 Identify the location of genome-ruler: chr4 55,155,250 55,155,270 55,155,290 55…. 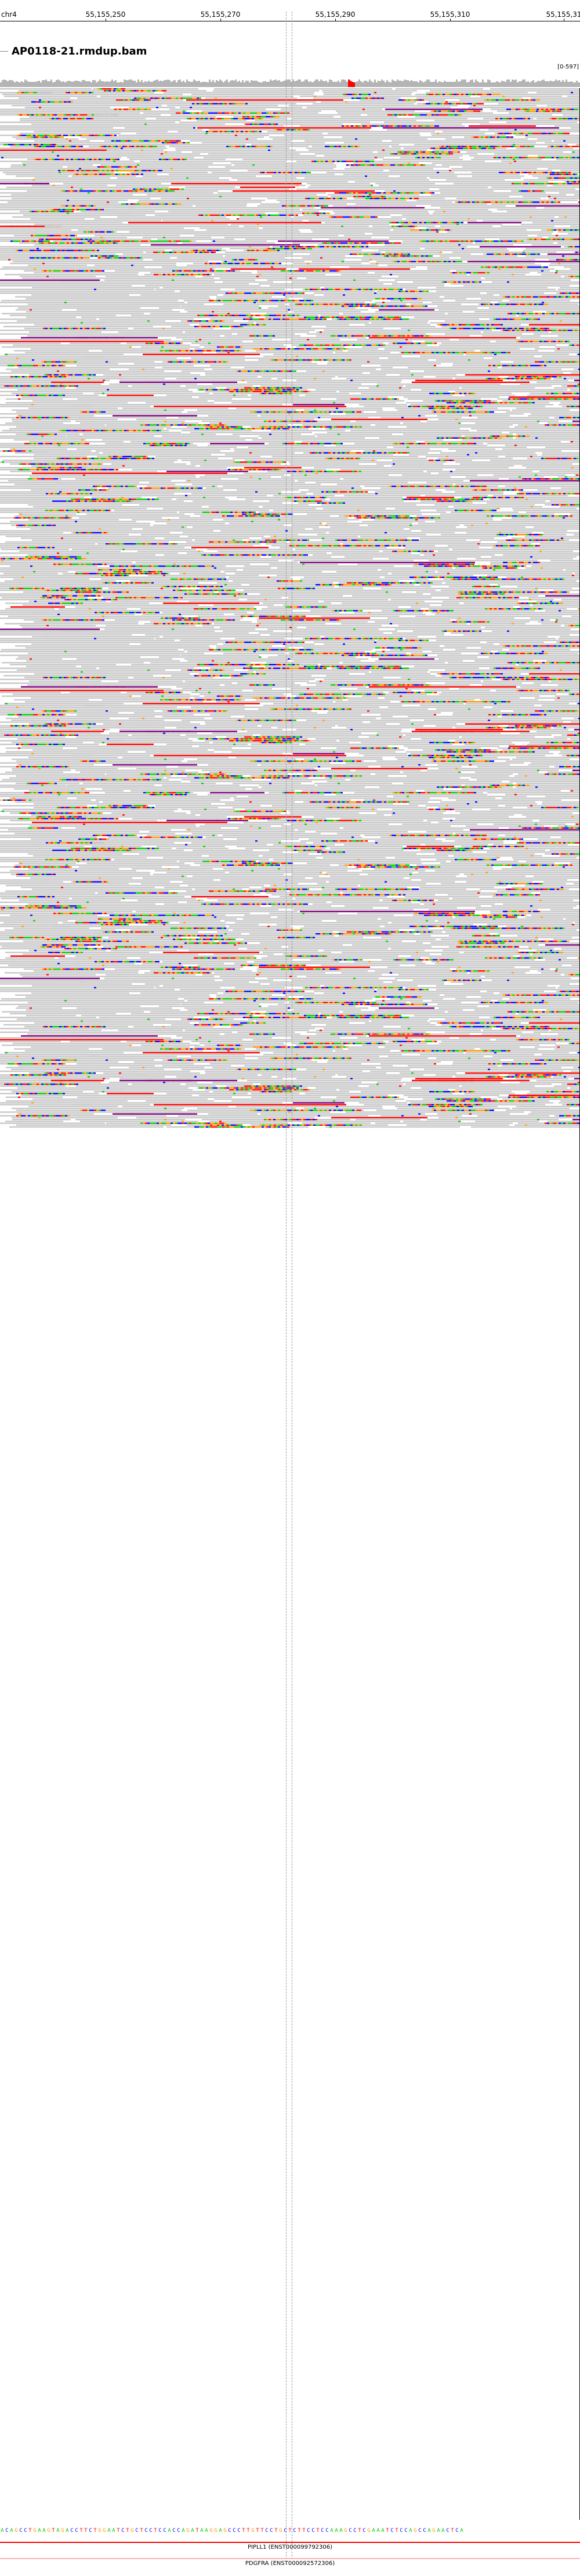
(290, 13).